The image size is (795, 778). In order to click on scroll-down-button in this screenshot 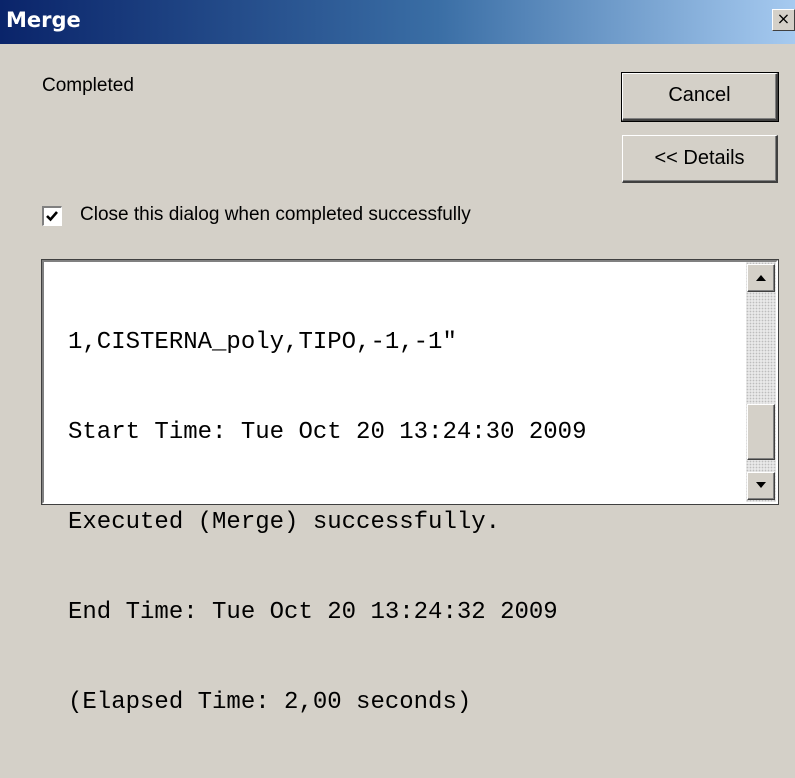, I will do `click(761, 486)`.